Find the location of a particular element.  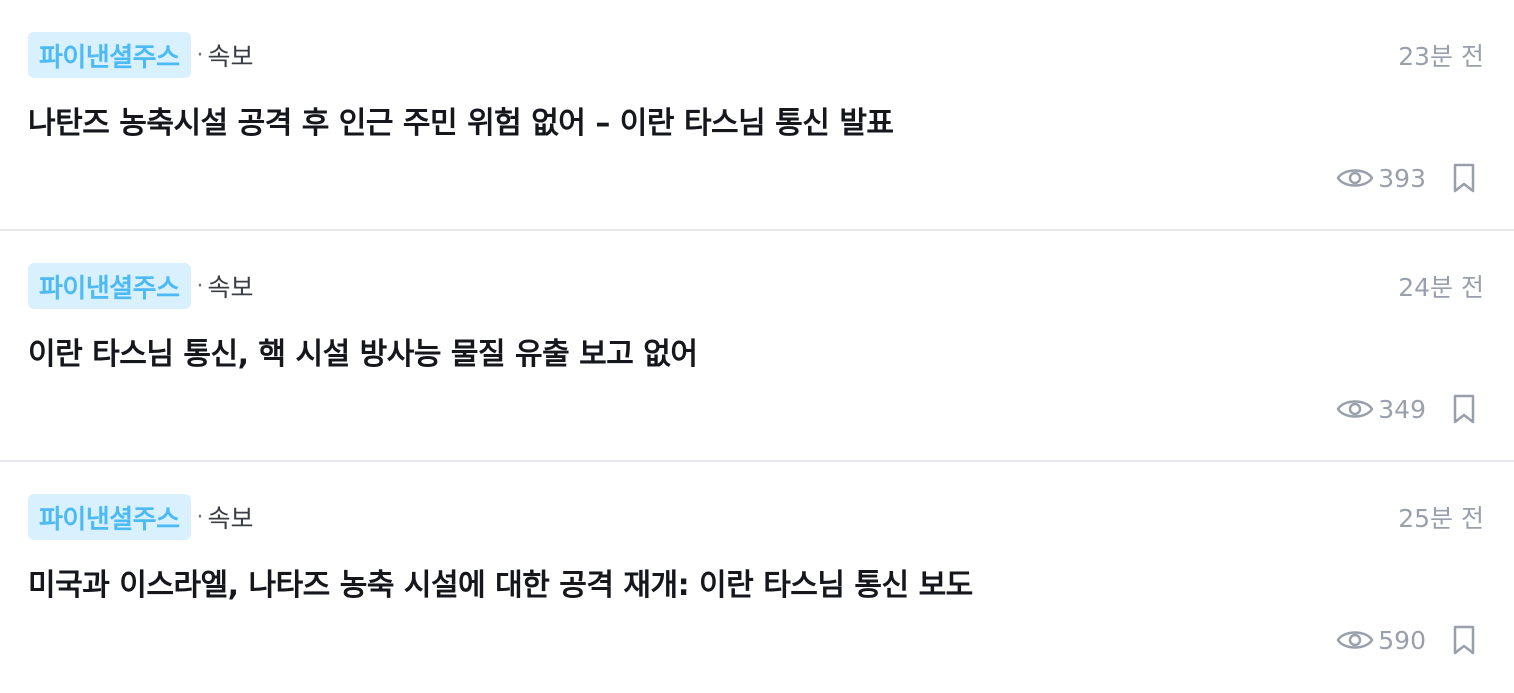

news-headline: 나탄즈 농축시설 공격 후 인근 주민 위험 없어 – 이란 타스님 통신 발표 is located at coordinates (756, 120).